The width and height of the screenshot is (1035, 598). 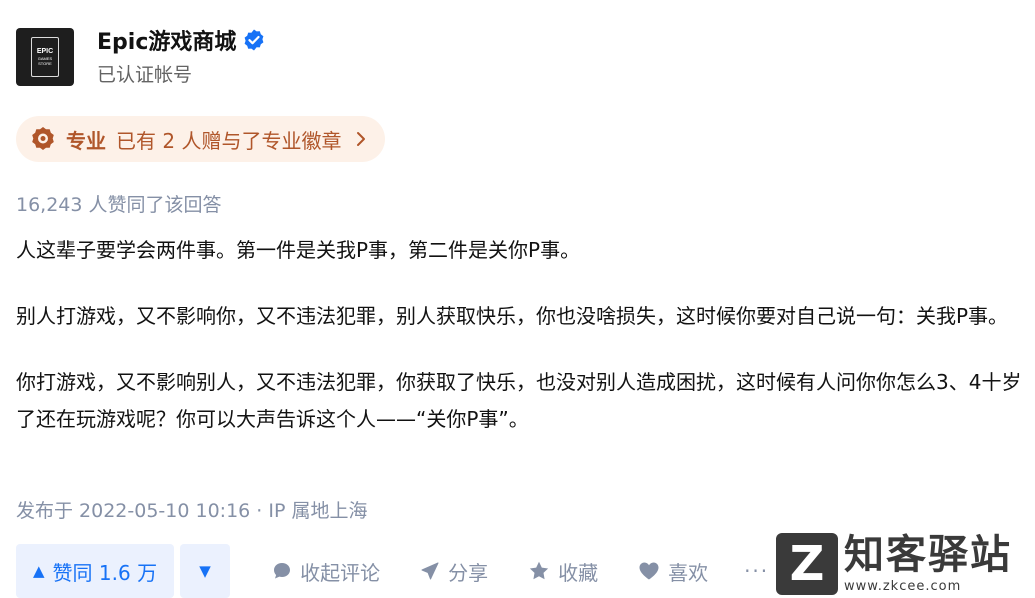 What do you see at coordinates (340, 572) in the screenshot?
I see `comment-label: 收起评论` at bounding box center [340, 572].